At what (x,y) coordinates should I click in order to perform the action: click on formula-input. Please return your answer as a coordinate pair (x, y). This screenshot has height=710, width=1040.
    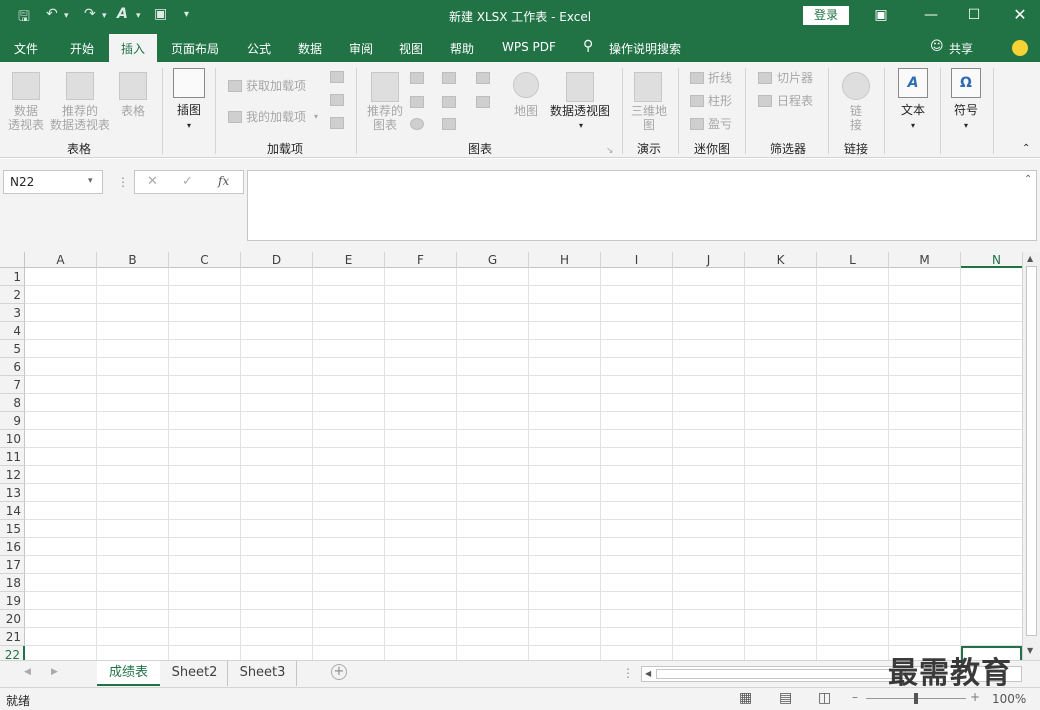
    Looking at the image, I should click on (642, 205).